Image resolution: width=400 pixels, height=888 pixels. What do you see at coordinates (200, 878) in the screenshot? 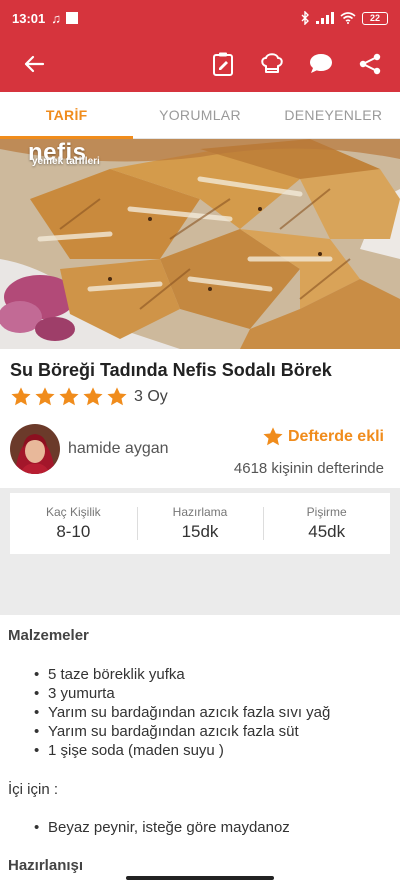
I see `home-indicator` at bounding box center [200, 878].